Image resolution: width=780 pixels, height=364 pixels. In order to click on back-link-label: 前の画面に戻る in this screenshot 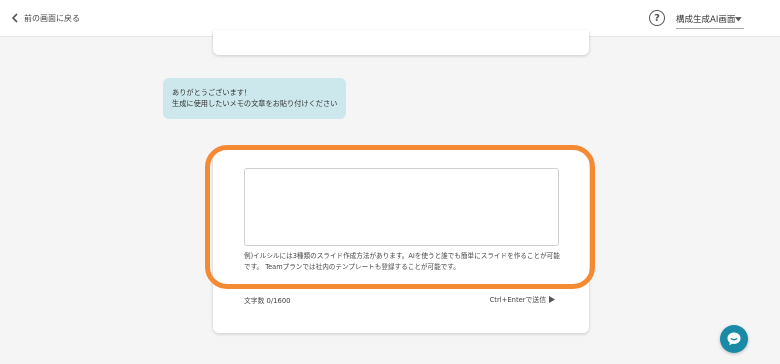, I will do `click(52, 18)`.